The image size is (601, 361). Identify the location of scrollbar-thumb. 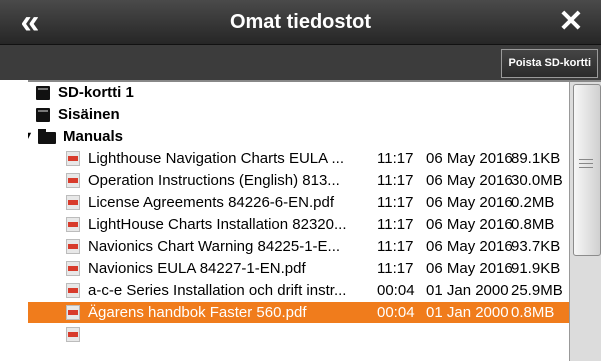
(587, 170).